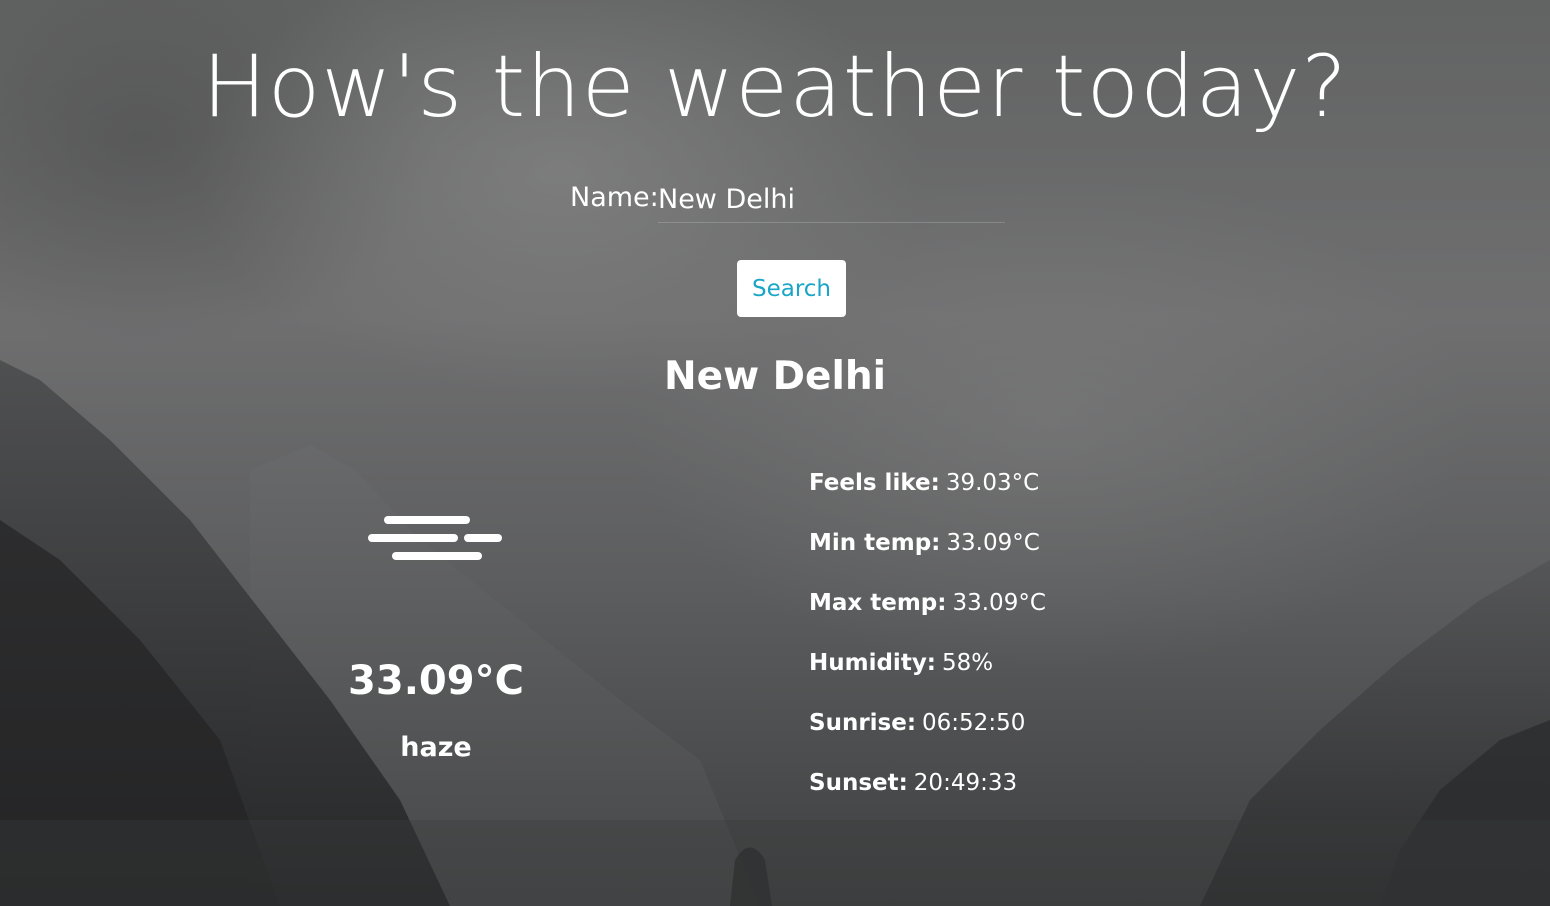 This screenshot has width=1550, height=906. I want to click on weather-description: haze, so click(436, 747).